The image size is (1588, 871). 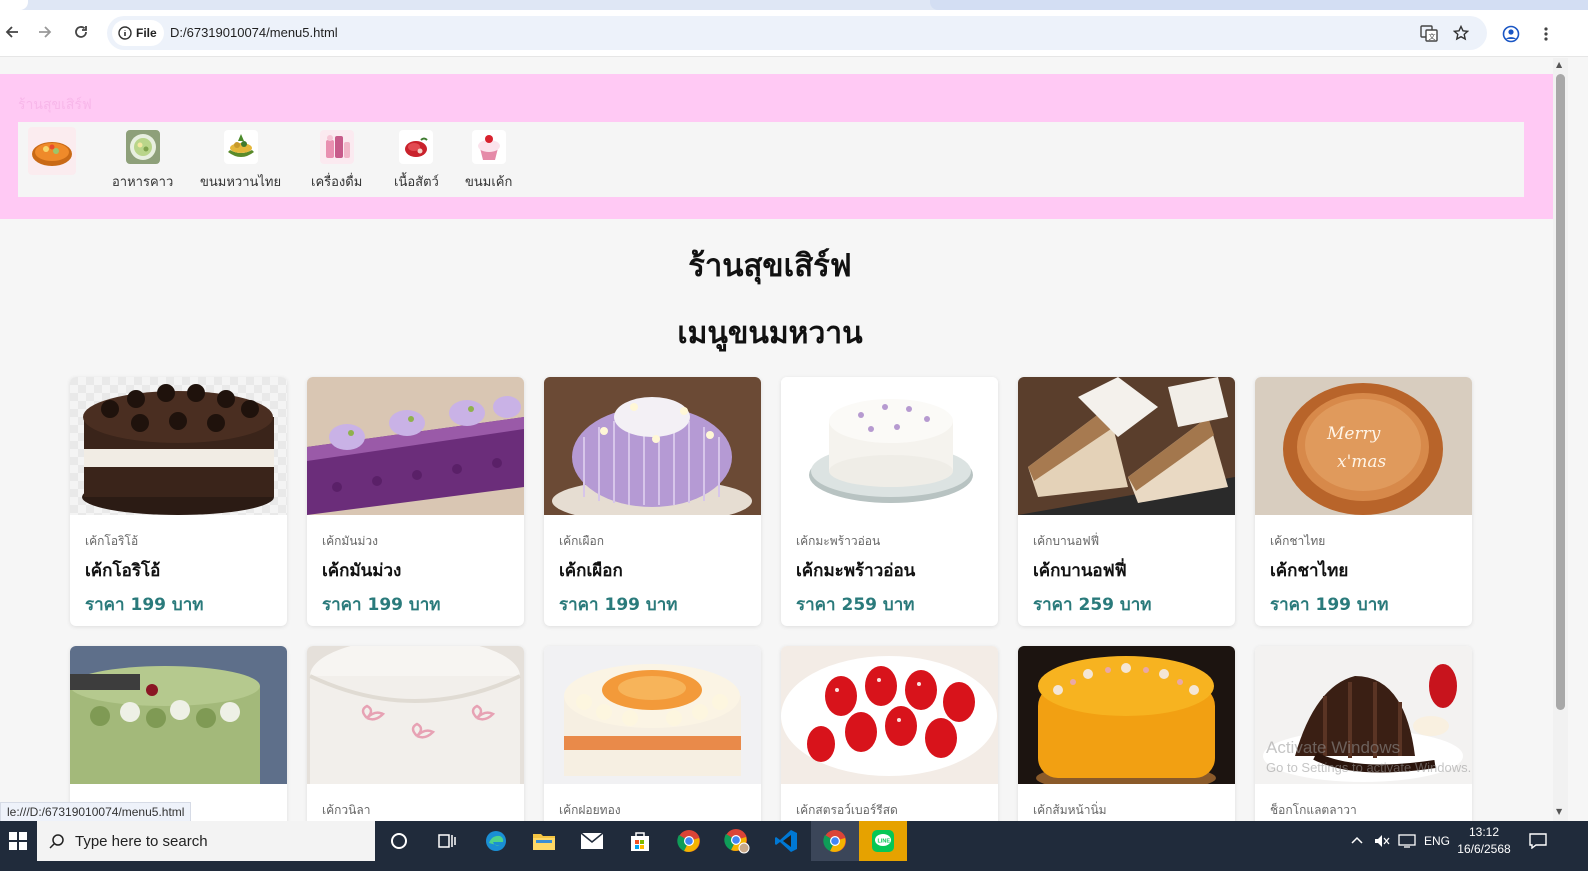 What do you see at coordinates (489, 182) in the screenshot?
I see `nav-label: ขนมเค้ก` at bounding box center [489, 182].